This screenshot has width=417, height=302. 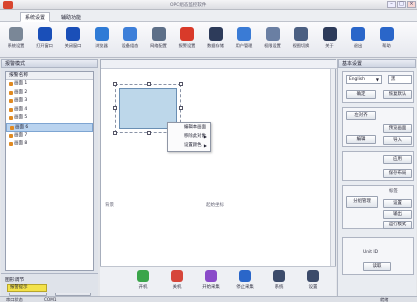 What do you see at coordinates (216, 40) in the screenshot?
I see `toolbar-button-database: 数据存储` at bounding box center [216, 40].